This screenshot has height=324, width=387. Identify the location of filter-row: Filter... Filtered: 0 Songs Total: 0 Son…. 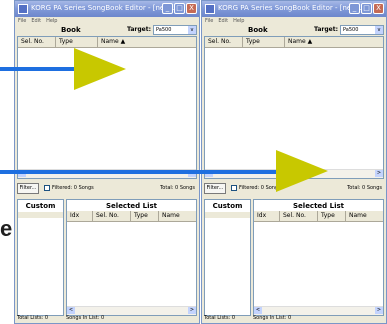
(107, 189).